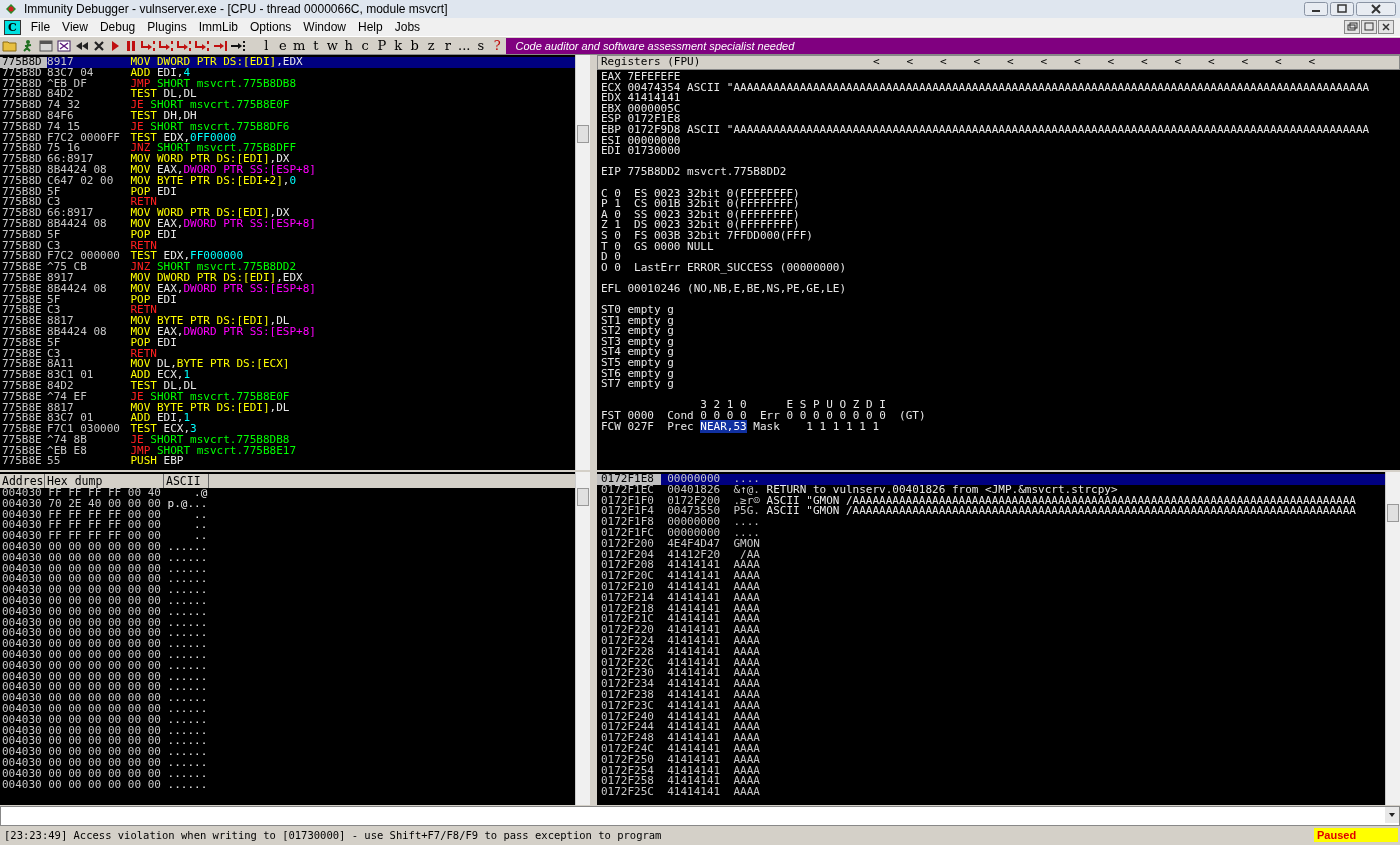 Image resolution: width=1400 pixels, height=845 pixels. What do you see at coordinates (287, 149) in the screenshot?
I see `disassembly-row: 775B8D 75 16 JNZ SHORT msvcrt.775B8DFF` at bounding box center [287, 149].